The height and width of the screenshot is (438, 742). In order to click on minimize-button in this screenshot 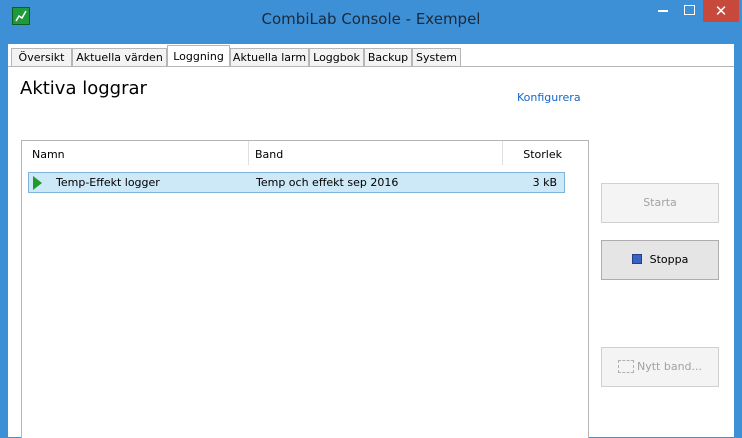, I will do `click(664, 11)`.